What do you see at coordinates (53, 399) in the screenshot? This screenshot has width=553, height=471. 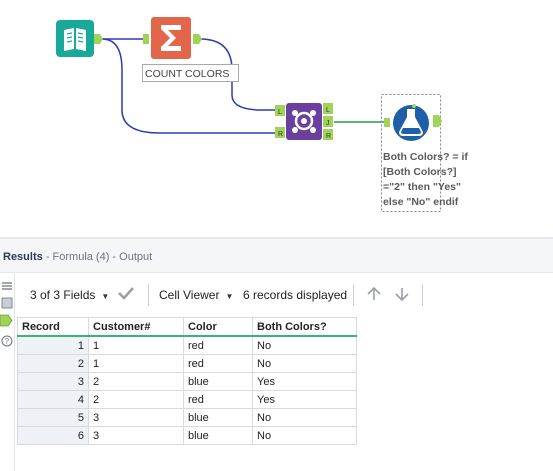 I see `record-cell: 4` at bounding box center [53, 399].